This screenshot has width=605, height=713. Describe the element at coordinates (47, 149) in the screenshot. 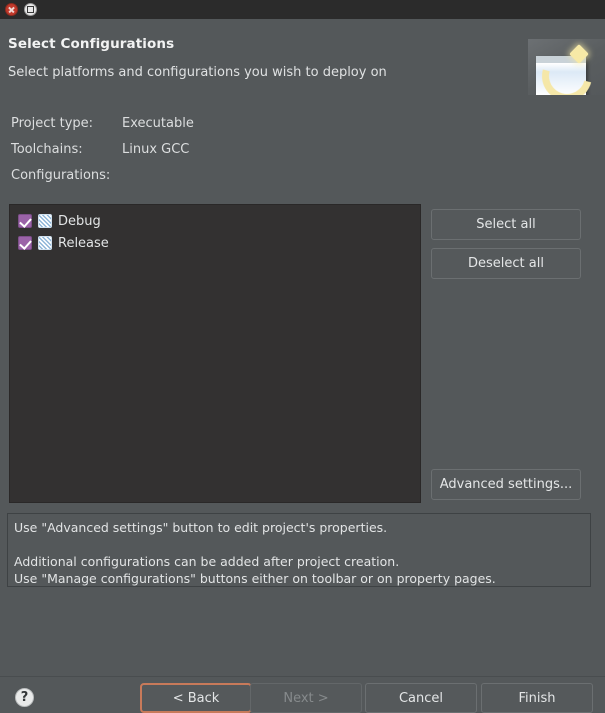

I see `toolchains-label: Toolchains:` at that location.